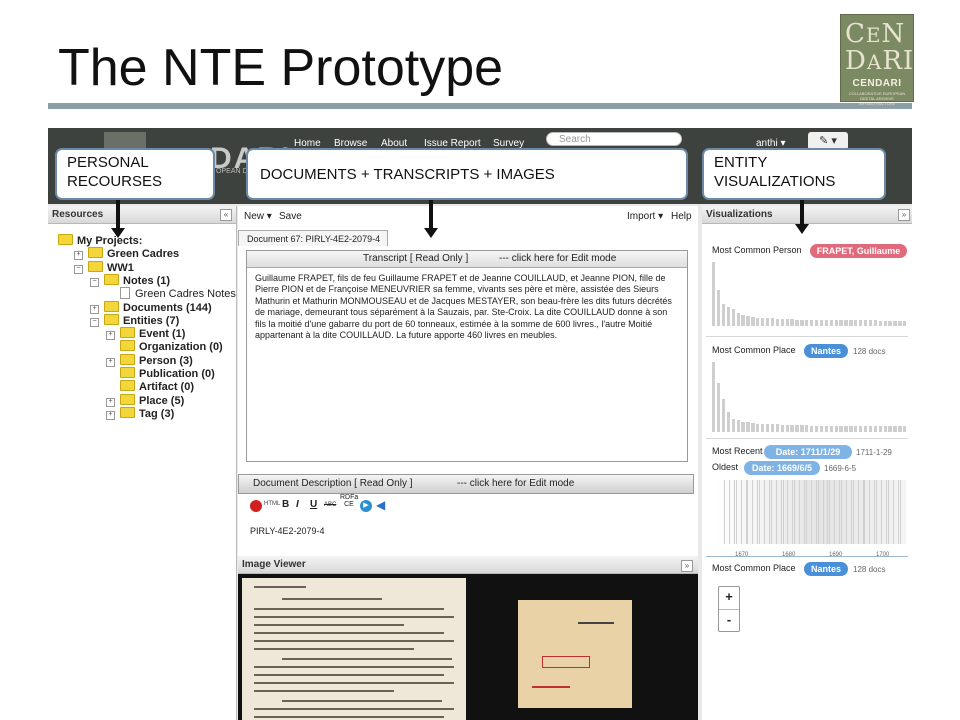 This screenshot has width=960, height=720. What do you see at coordinates (164, 346) in the screenshot?
I see `tree-item: Organization (0)` at bounding box center [164, 346].